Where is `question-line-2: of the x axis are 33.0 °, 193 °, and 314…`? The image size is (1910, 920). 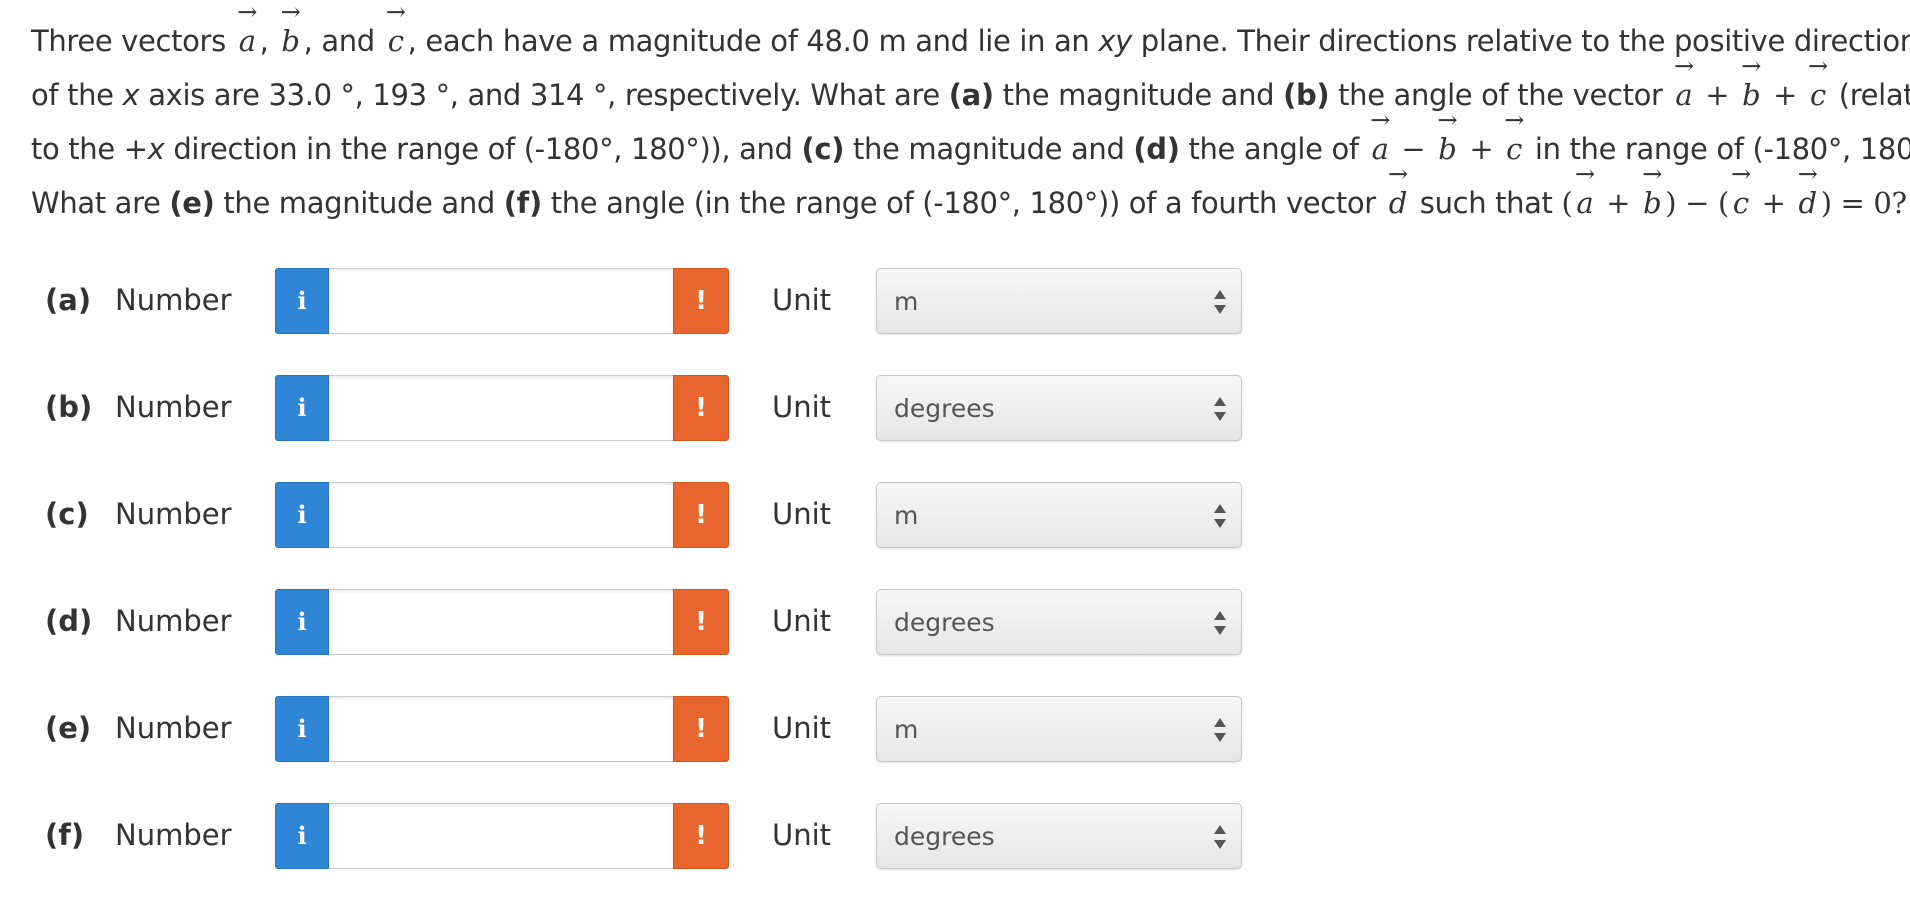
question-line-2: of the x axis are 33.0 °, 193 °, and 314… is located at coordinates (970, 88).